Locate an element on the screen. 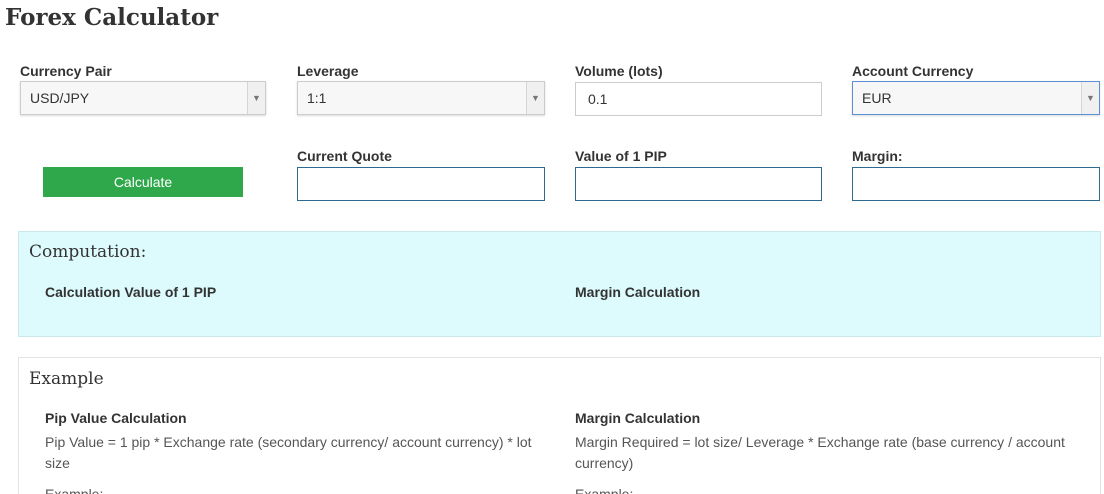 This screenshot has width=1104, height=494. example-pip-example-label: Example: is located at coordinates (74, 490).